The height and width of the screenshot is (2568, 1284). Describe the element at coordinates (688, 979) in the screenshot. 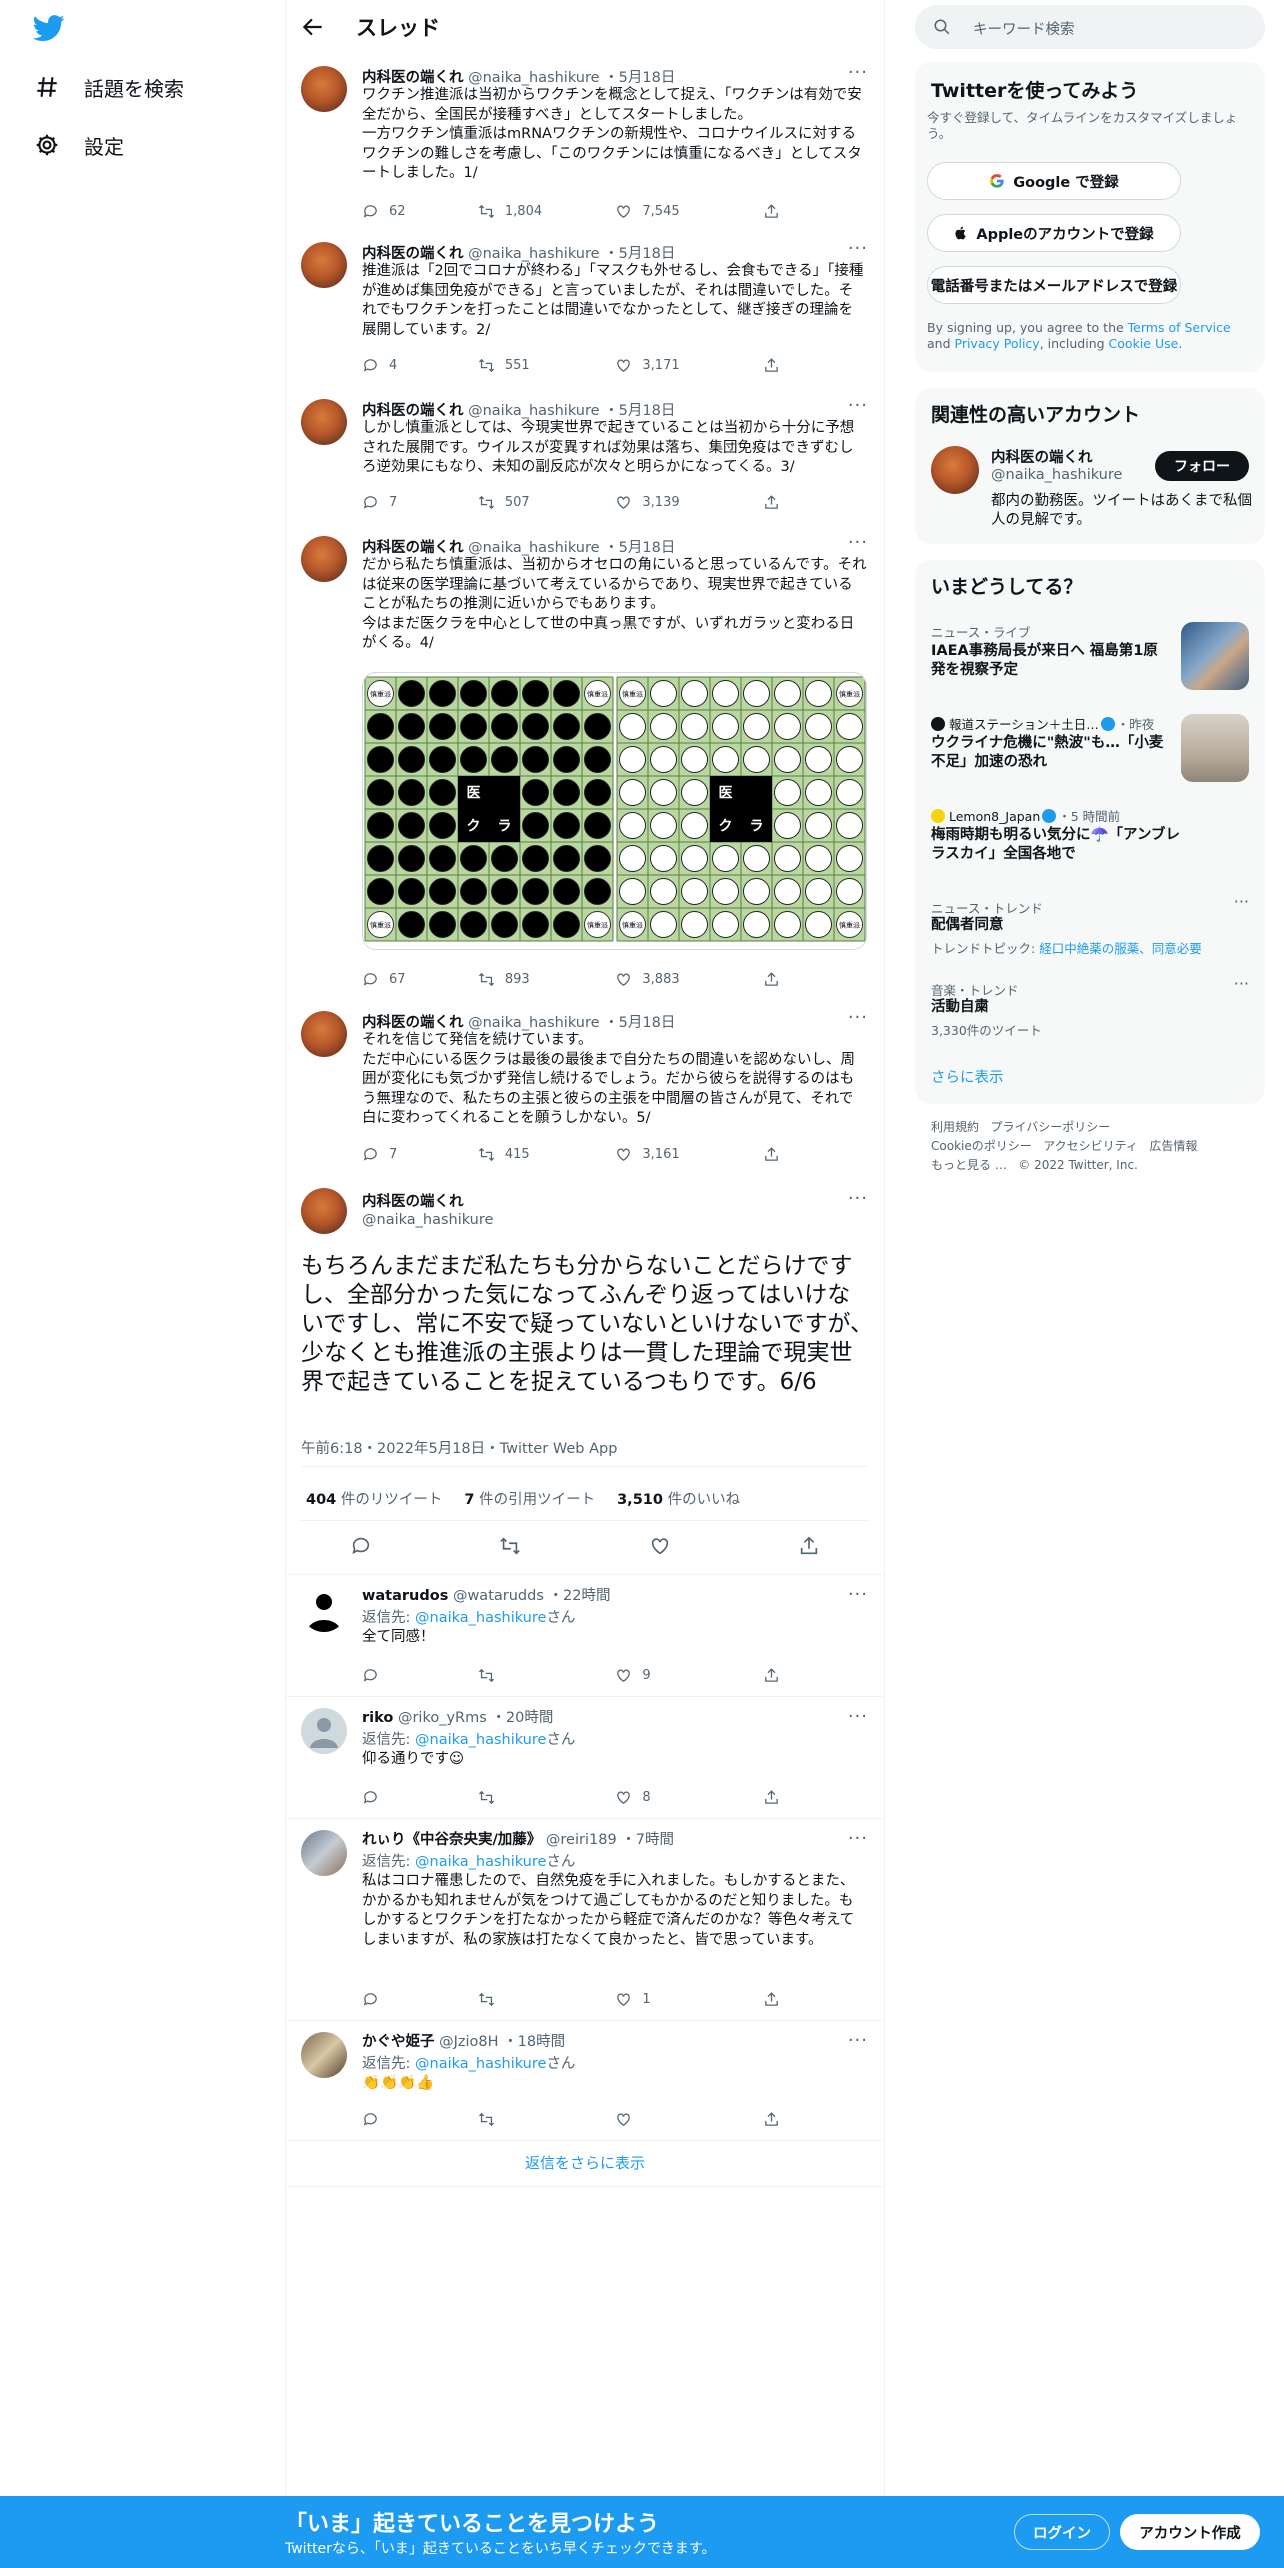

I see `like-button: 3,883` at that location.